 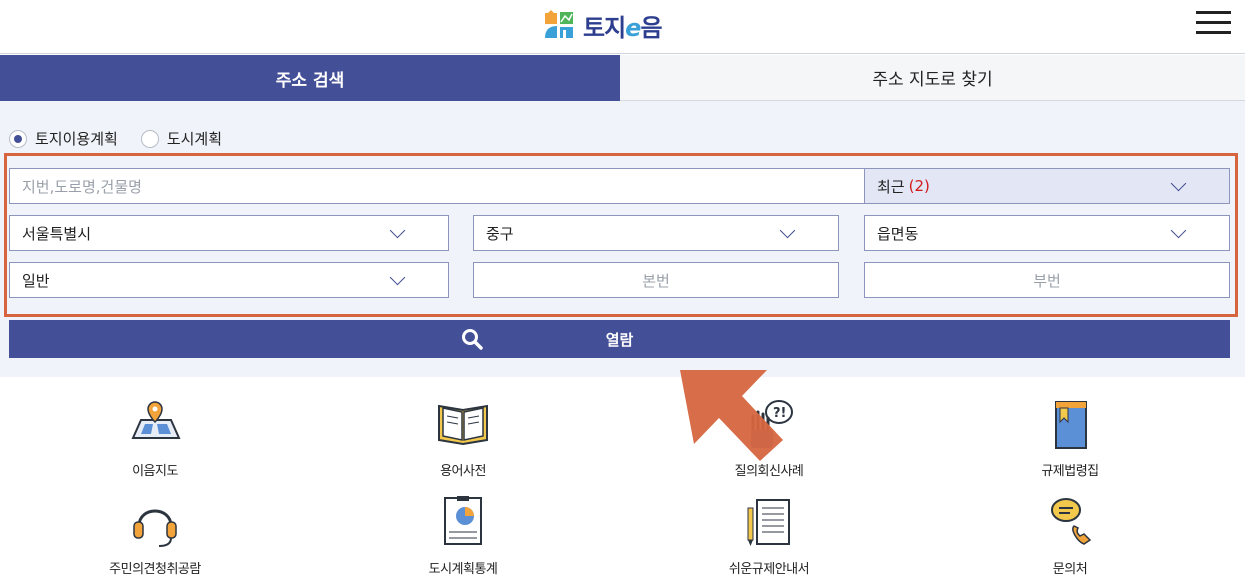 What do you see at coordinates (731, 415) in the screenshot?
I see `pointer-arrow-icon` at bounding box center [731, 415].